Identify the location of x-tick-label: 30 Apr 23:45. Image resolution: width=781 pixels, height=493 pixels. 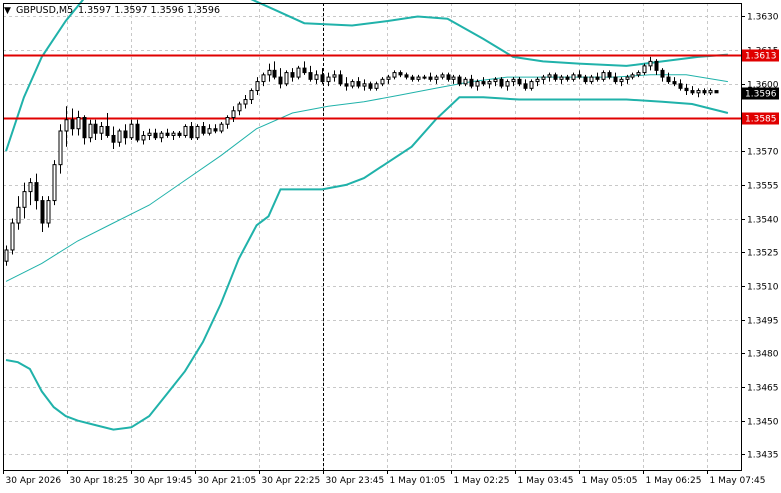
(355, 481).